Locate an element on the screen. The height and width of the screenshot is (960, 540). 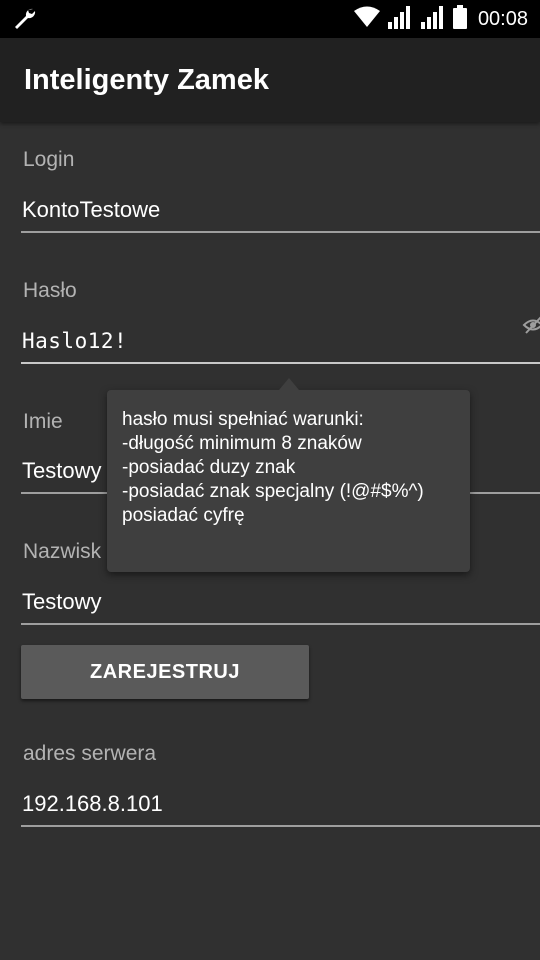
password-field: Haslo12! is located at coordinates (280, 345).